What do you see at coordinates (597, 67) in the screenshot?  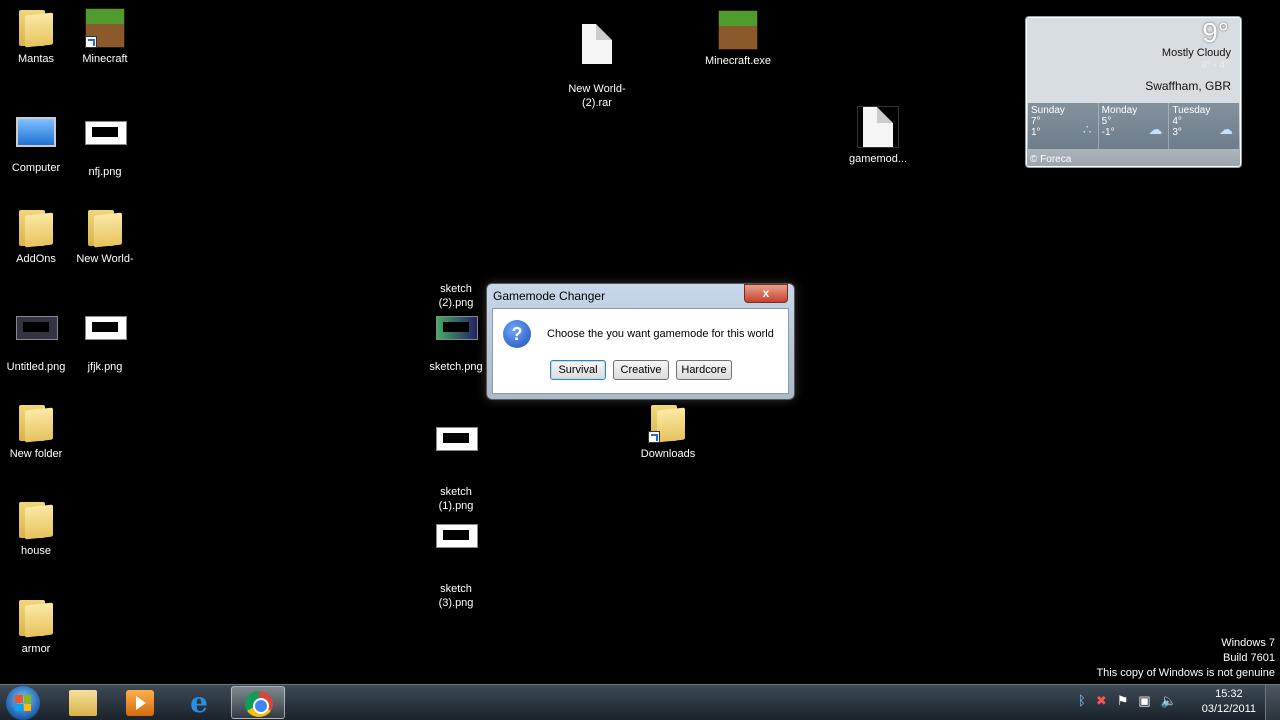 I see `desktop-icon-new-world-rar: New World- (2).rar` at bounding box center [597, 67].